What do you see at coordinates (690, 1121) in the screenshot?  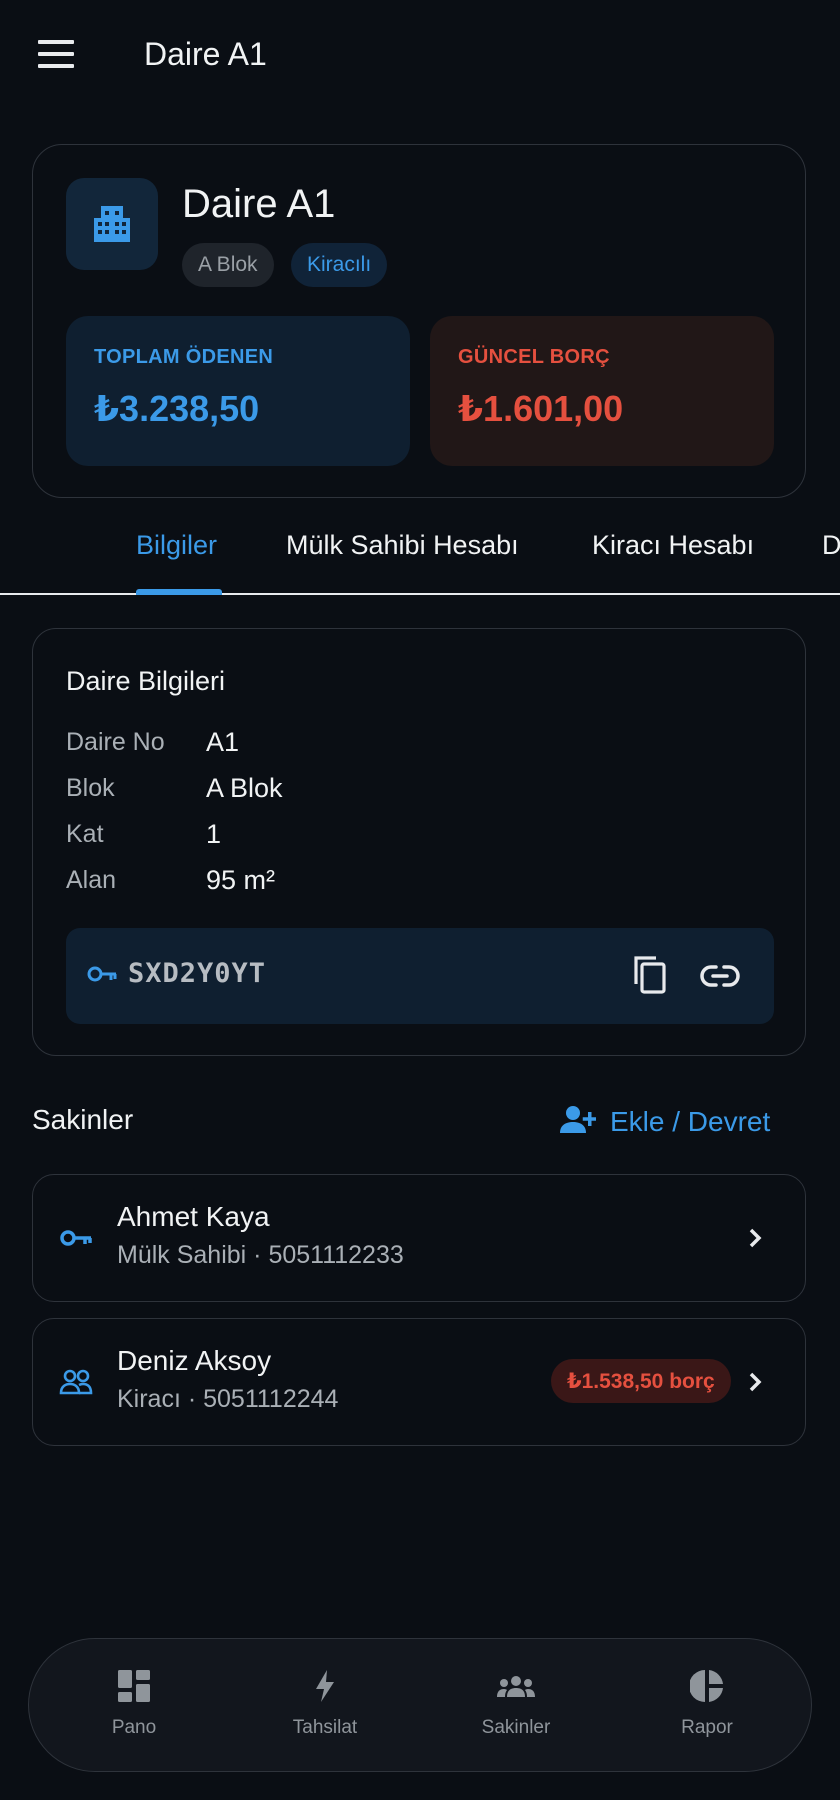 I see `add-transfer-label: Ekle / Devret` at bounding box center [690, 1121].